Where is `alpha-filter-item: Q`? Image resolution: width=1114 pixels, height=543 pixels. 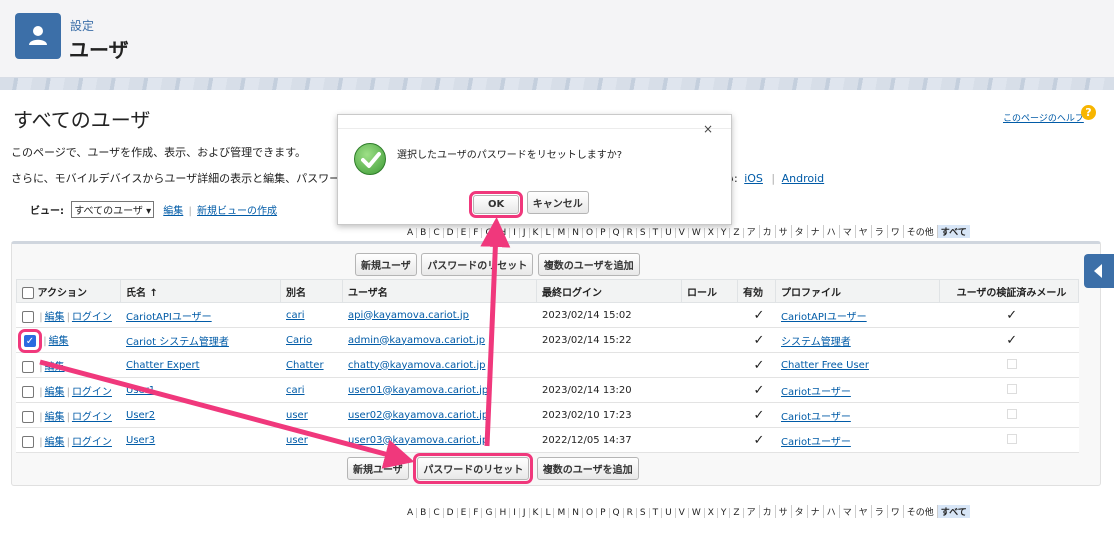 alpha-filter-item: Q is located at coordinates (617, 513).